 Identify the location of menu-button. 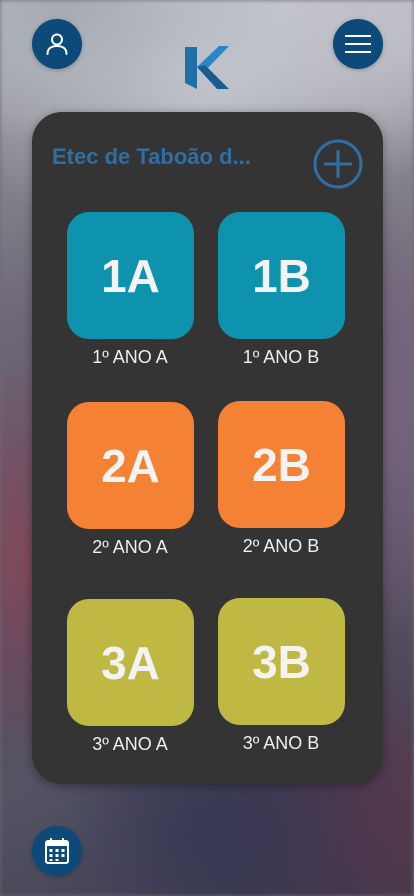
(358, 44).